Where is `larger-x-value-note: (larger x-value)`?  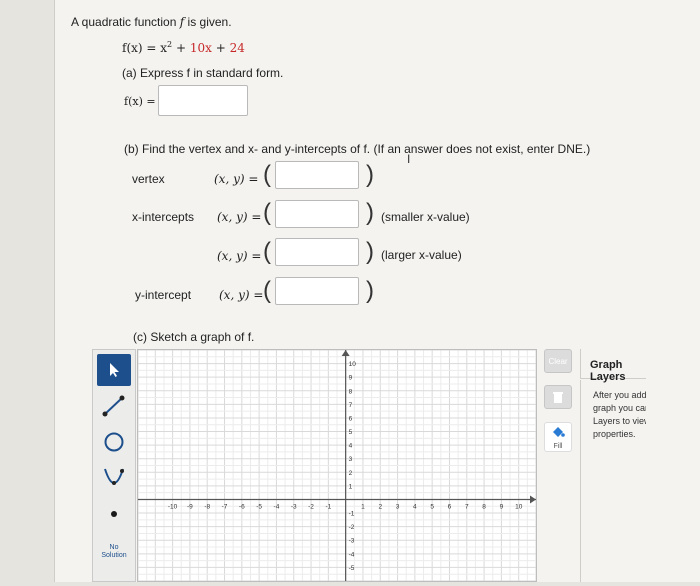
larger-x-value-note: (larger x-value) is located at coordinates (421, 255).